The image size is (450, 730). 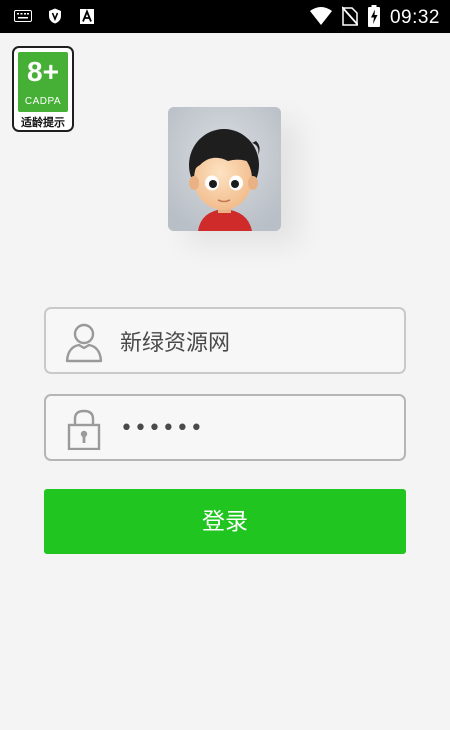 I want to click on status-bar-right: 09:32, so click(x=374, y=18).